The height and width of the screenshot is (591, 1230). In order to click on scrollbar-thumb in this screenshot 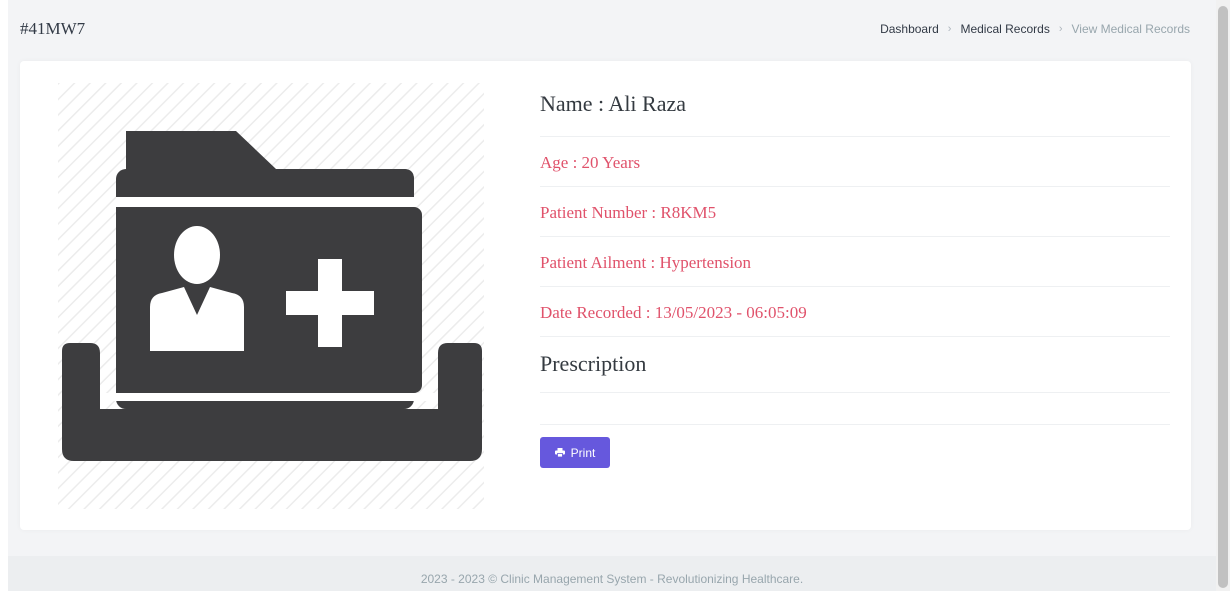, I will do `click(1223, 297)`.